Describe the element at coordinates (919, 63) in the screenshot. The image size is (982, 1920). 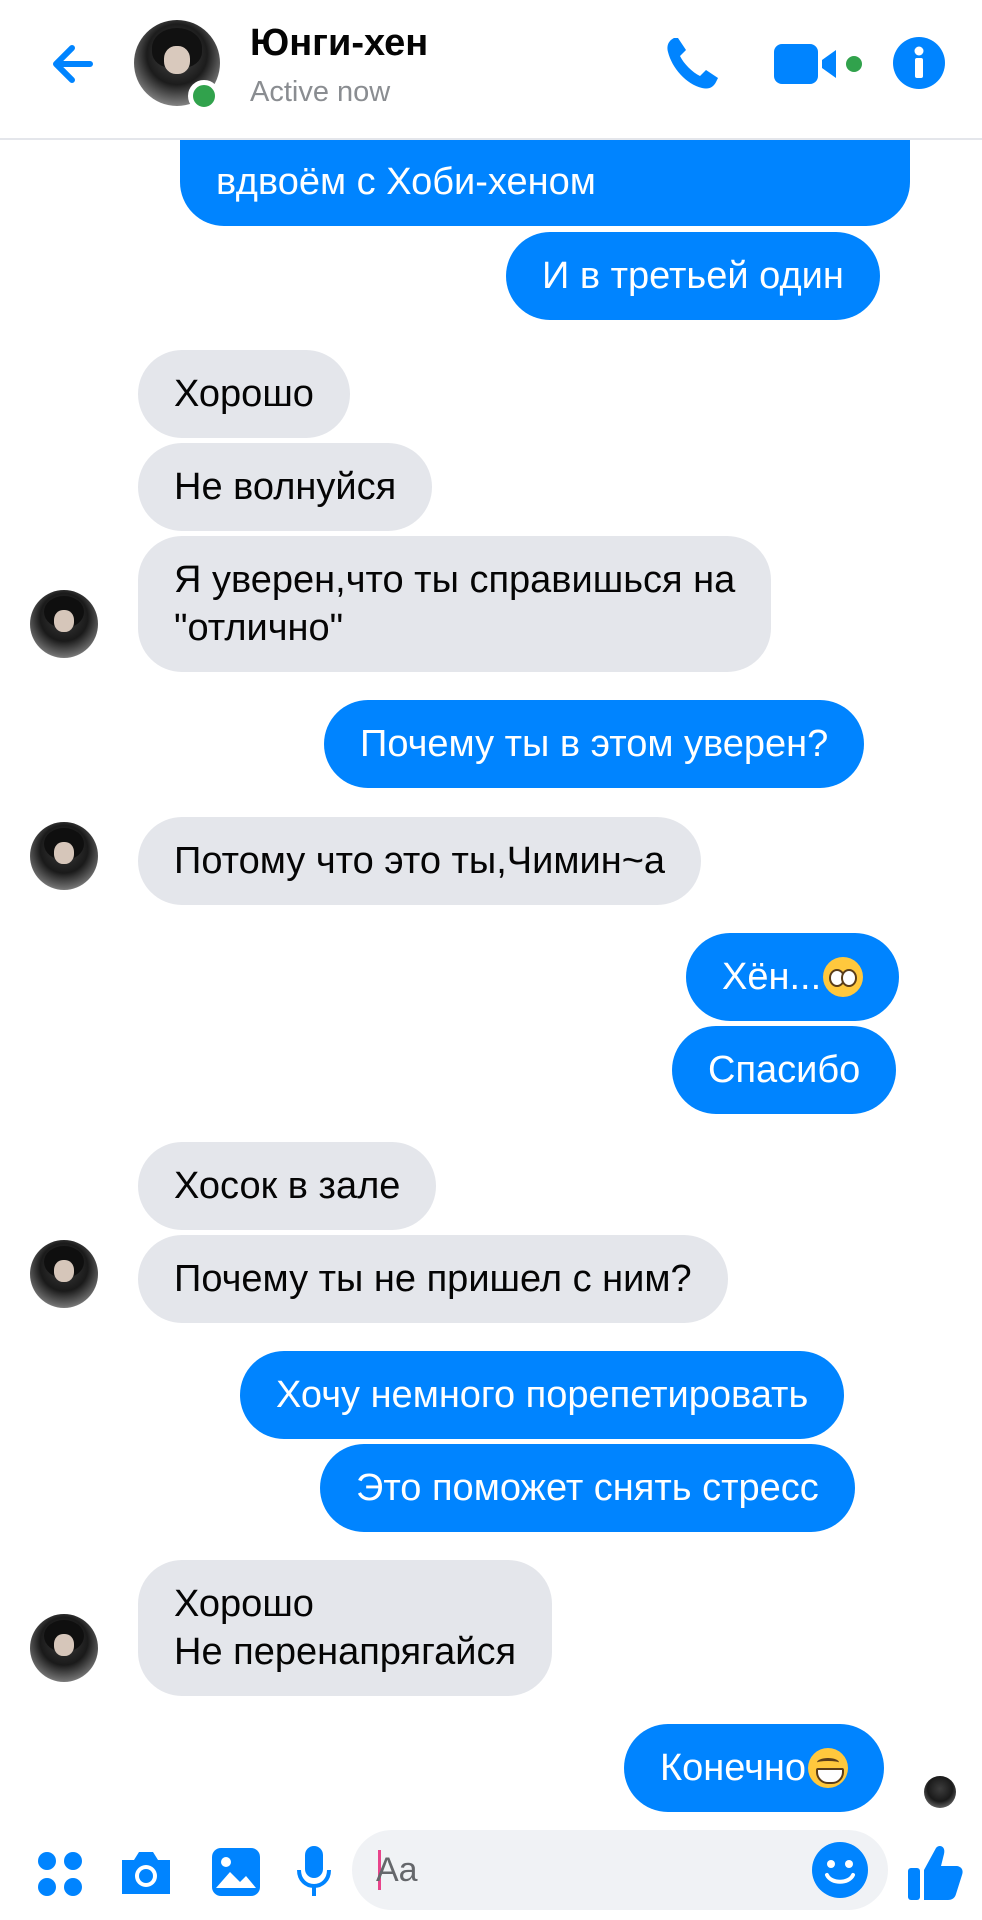
I see `info-icon` at that location.